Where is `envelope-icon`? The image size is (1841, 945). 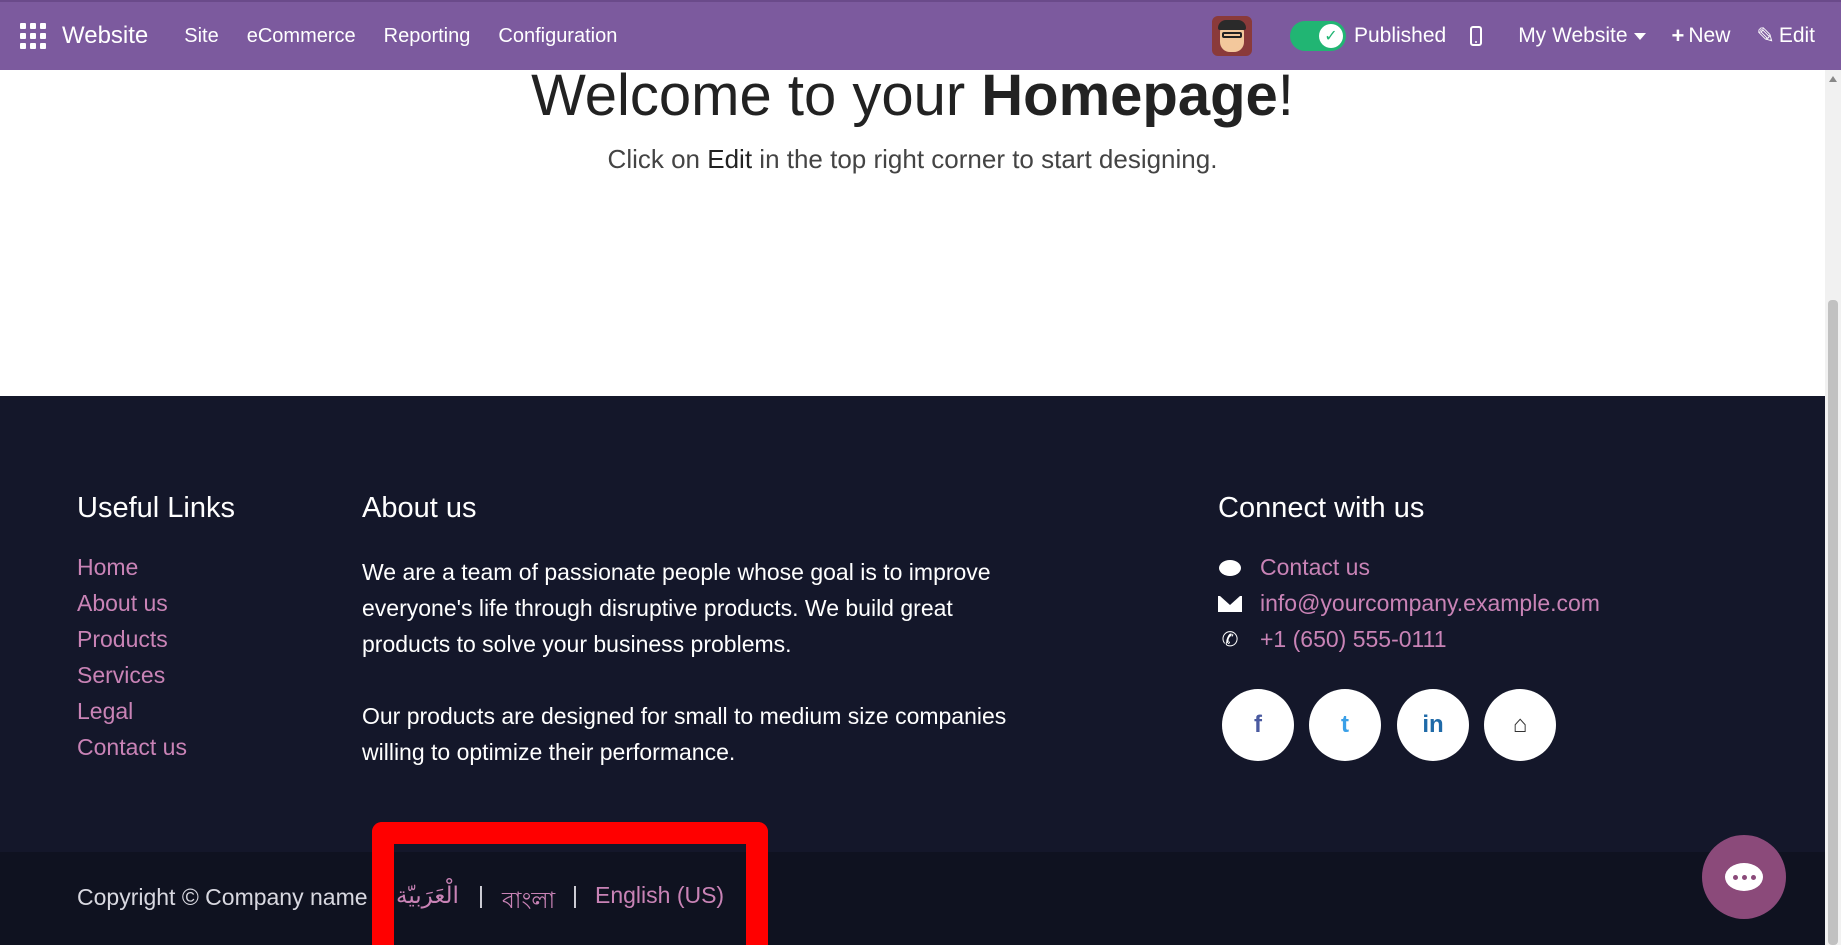
envelope-icon is located at coordinates (1230, 604).